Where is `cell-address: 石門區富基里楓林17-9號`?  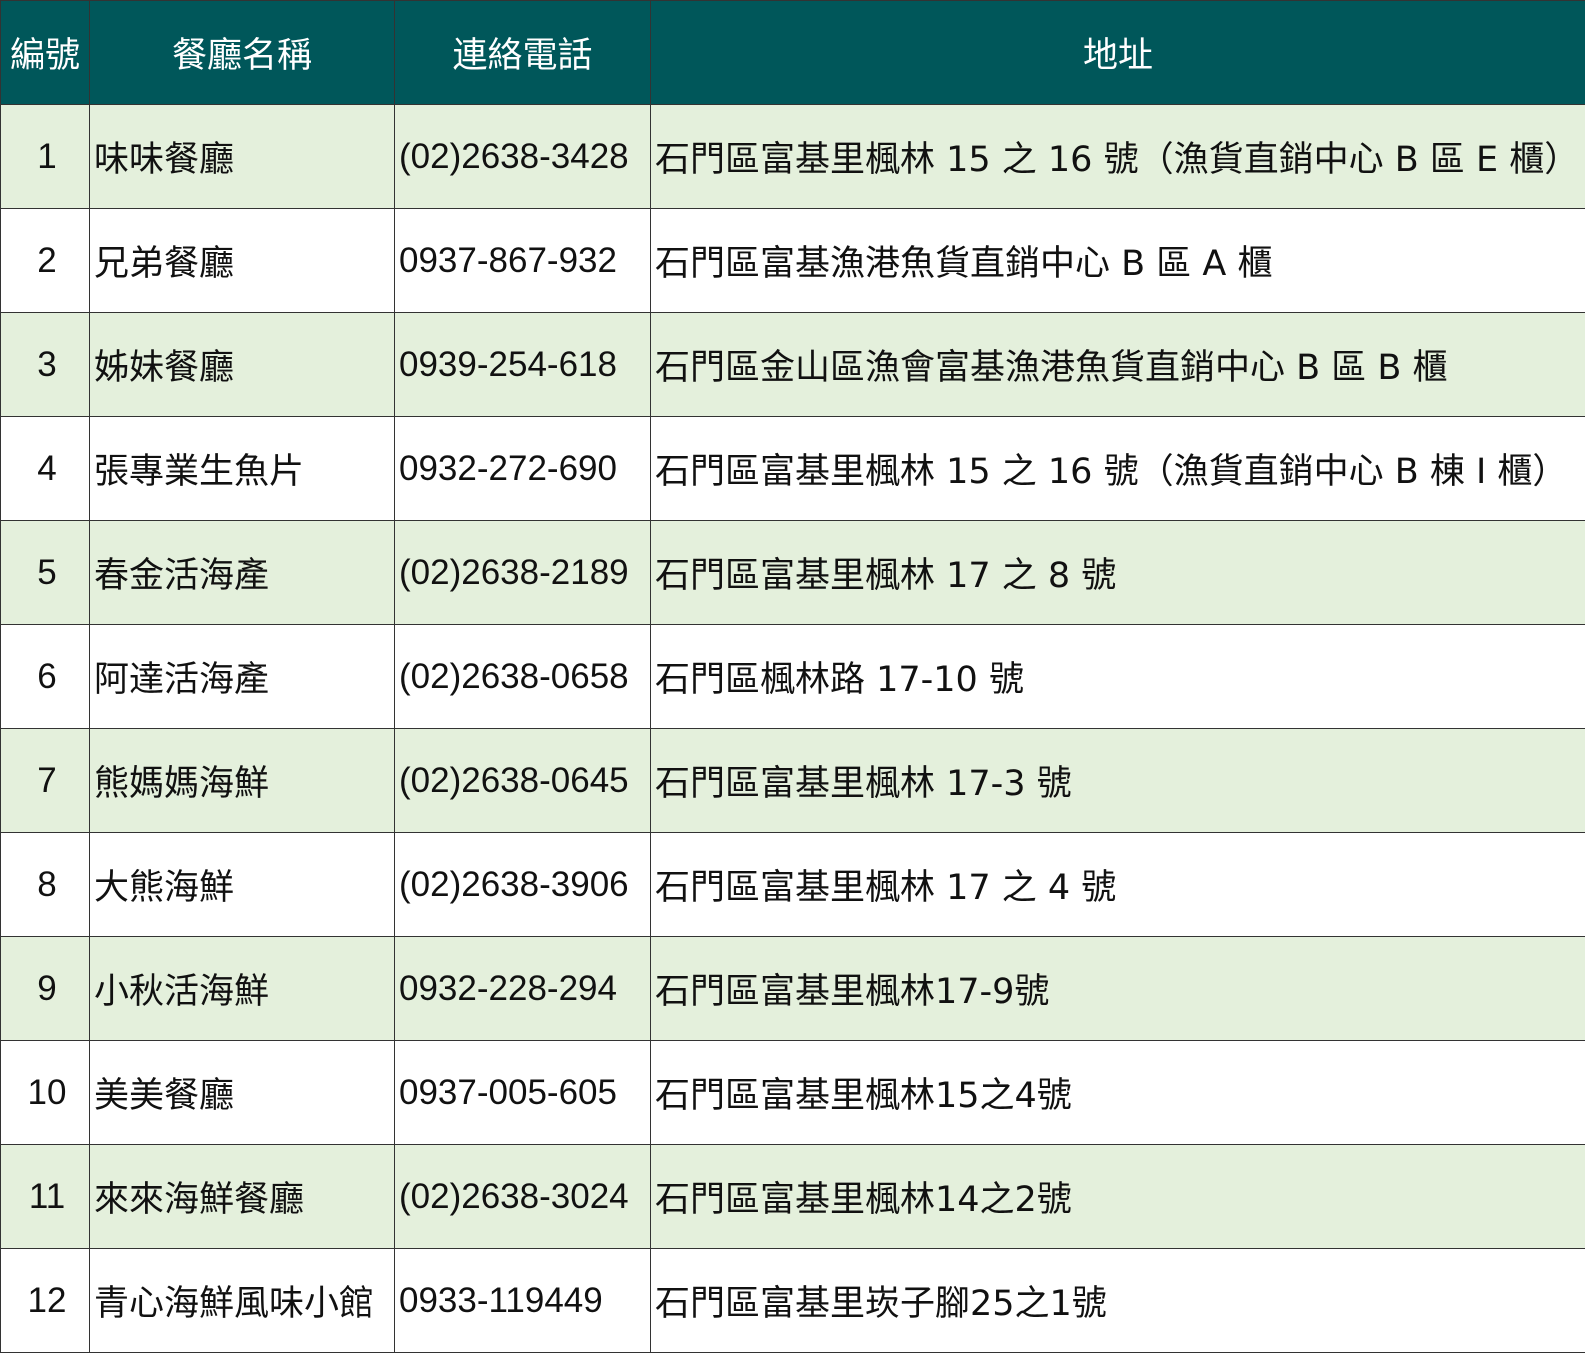
cell-address: 石門區富基里楓林17-9號 is located at coordinates (1117, 988).